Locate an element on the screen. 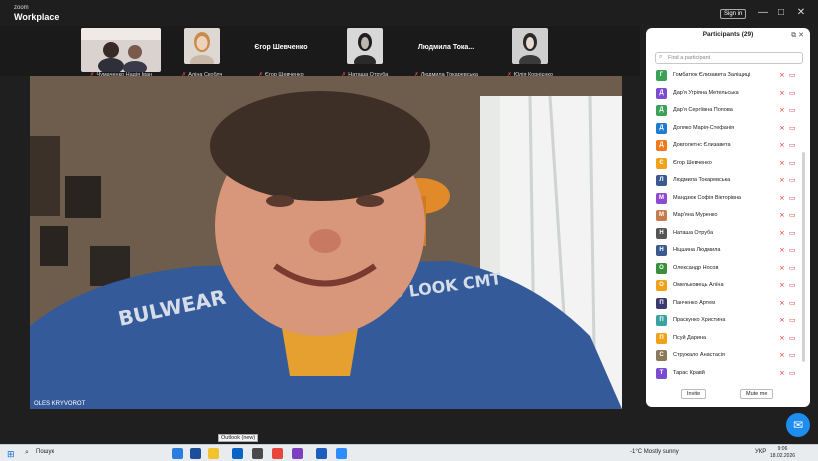 Image resolution: width=818 pixels, height=461 pixels. maximize-button: □ is located at coordinates (781, 12).